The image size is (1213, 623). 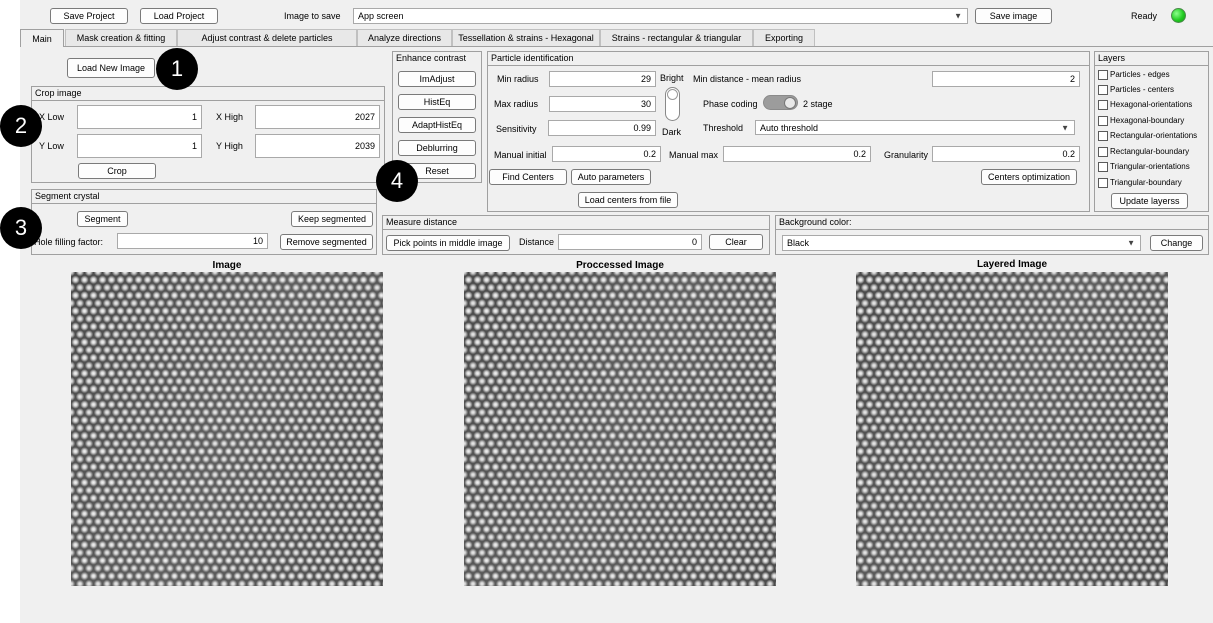 I want to click on tab-main: Main, so click(x=42, y=38).